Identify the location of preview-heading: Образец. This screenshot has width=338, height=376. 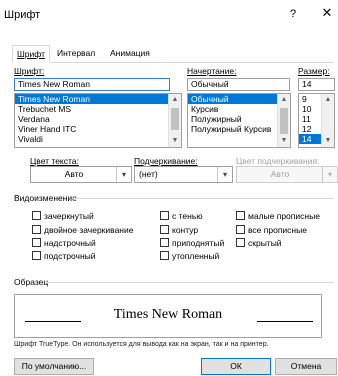
(31, 282).